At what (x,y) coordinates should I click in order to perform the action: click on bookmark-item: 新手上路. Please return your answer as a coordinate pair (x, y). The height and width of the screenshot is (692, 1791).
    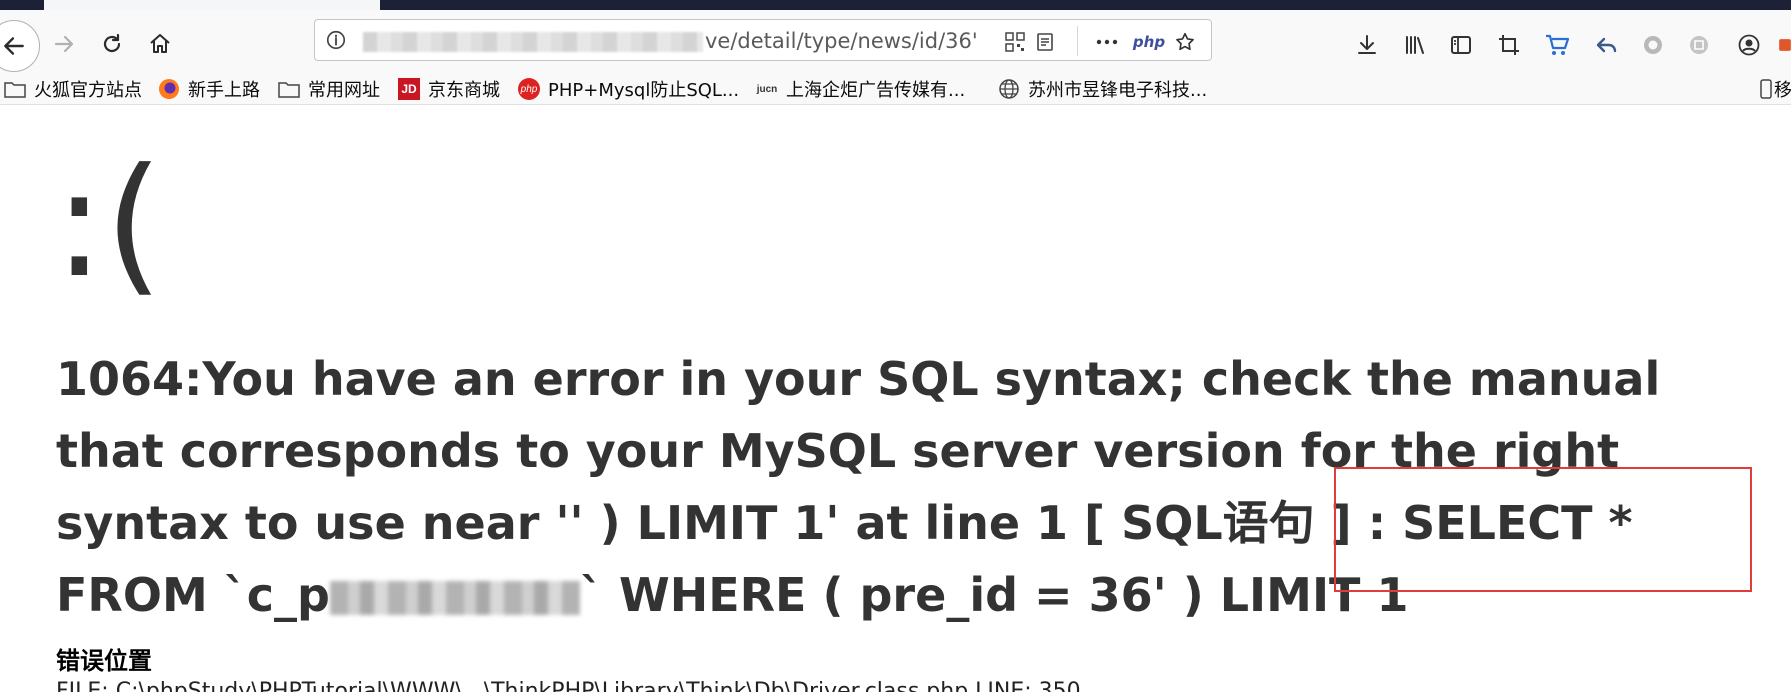
    Looking at the image, I should click on (209, 89).